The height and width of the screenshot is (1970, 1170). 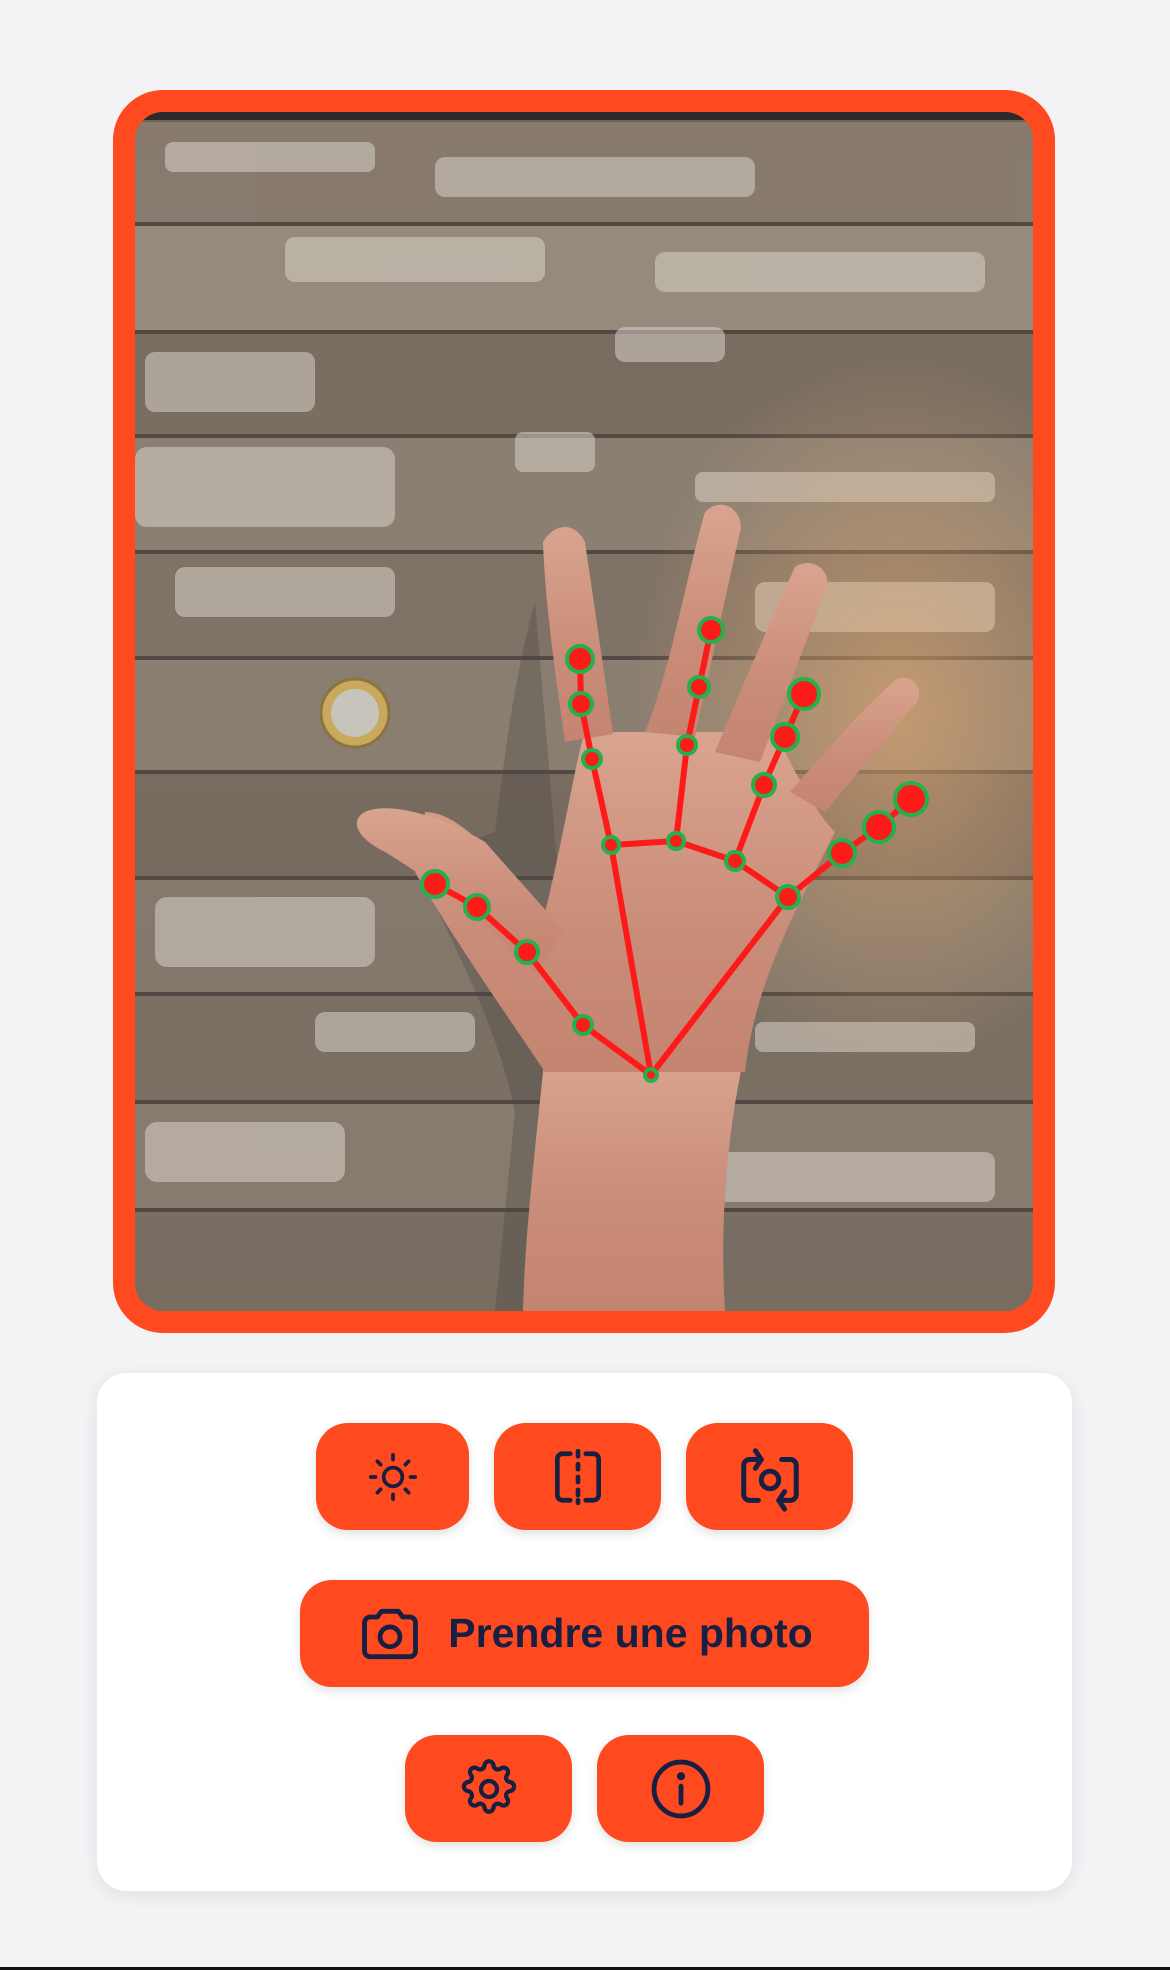 What do you see at coordinates (769, 1479) in the screenshot?
I see `camera-rotate-icon` at bounding box center [769, 1479].